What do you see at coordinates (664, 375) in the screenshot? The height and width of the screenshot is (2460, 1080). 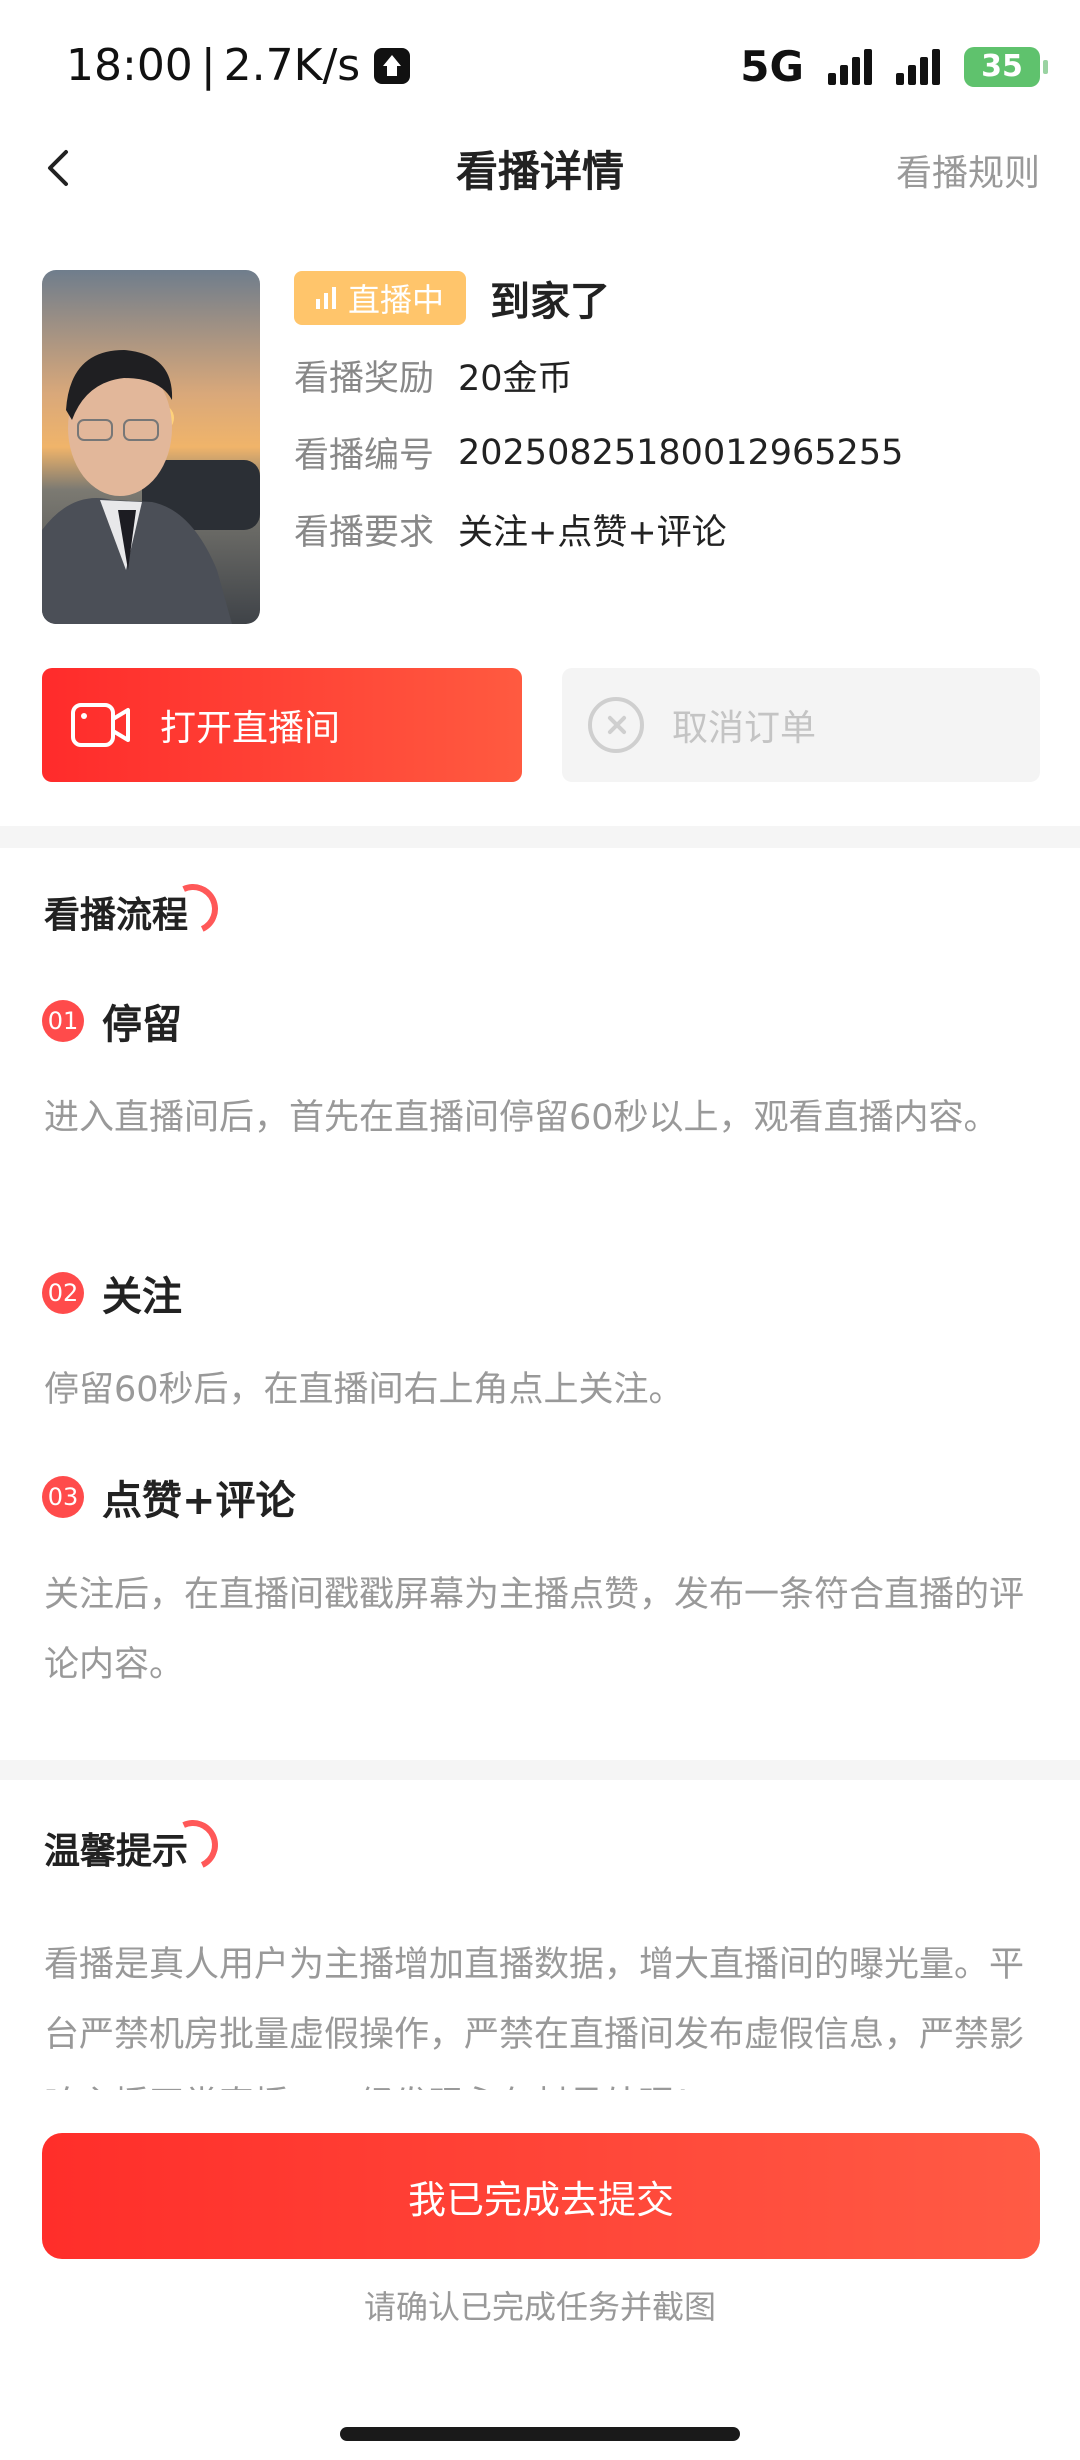 I see `field-reward: 看播奖励 20金币` at bounding box center [664, 375].